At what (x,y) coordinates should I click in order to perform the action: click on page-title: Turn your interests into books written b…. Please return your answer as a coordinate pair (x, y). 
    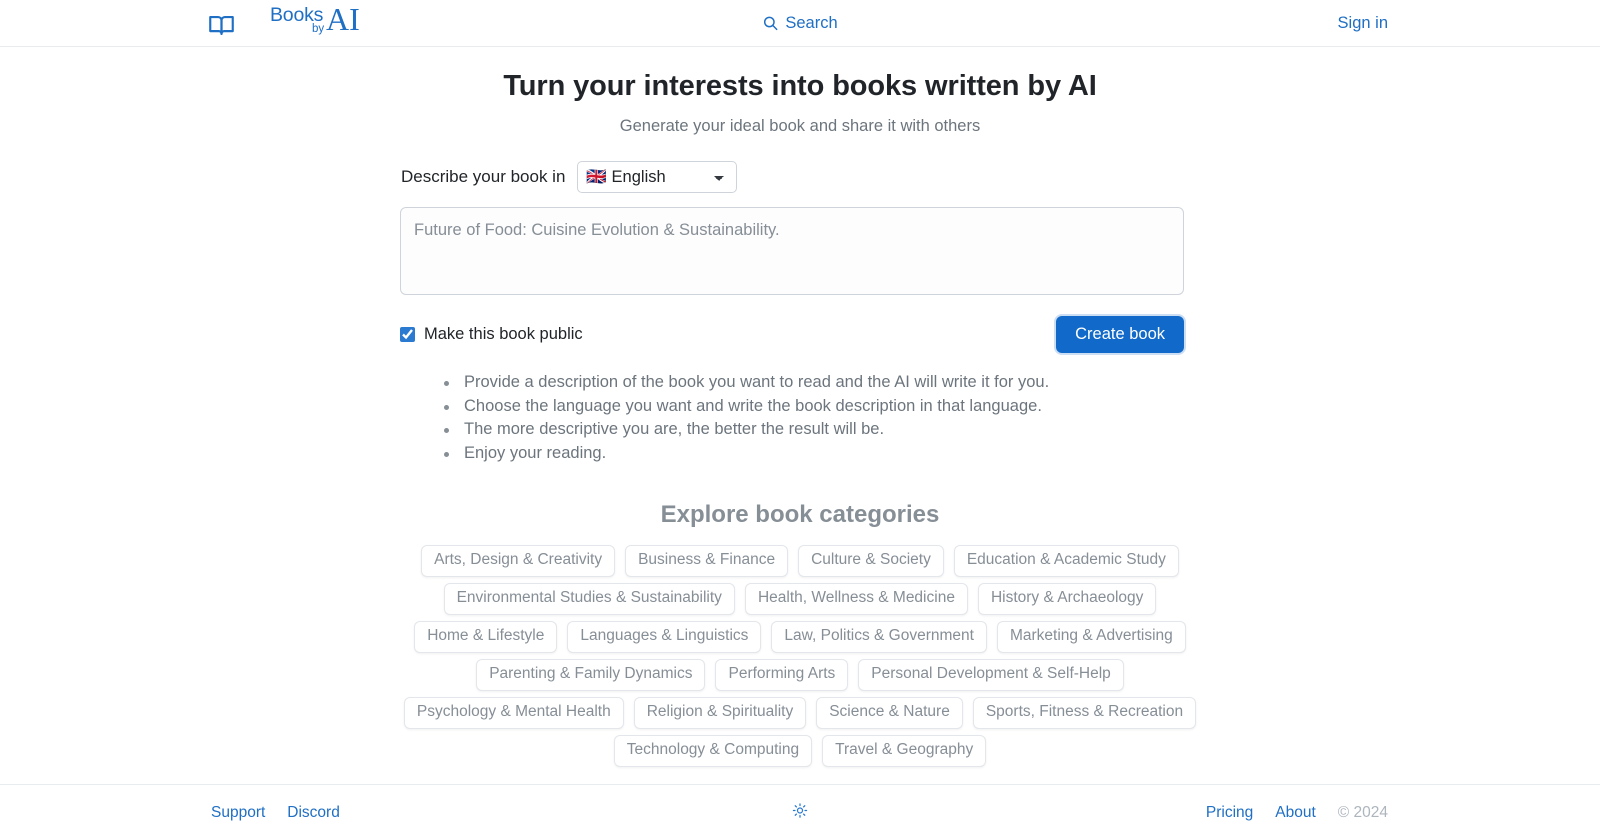
    Looking at the image, I should click on (800, 86).